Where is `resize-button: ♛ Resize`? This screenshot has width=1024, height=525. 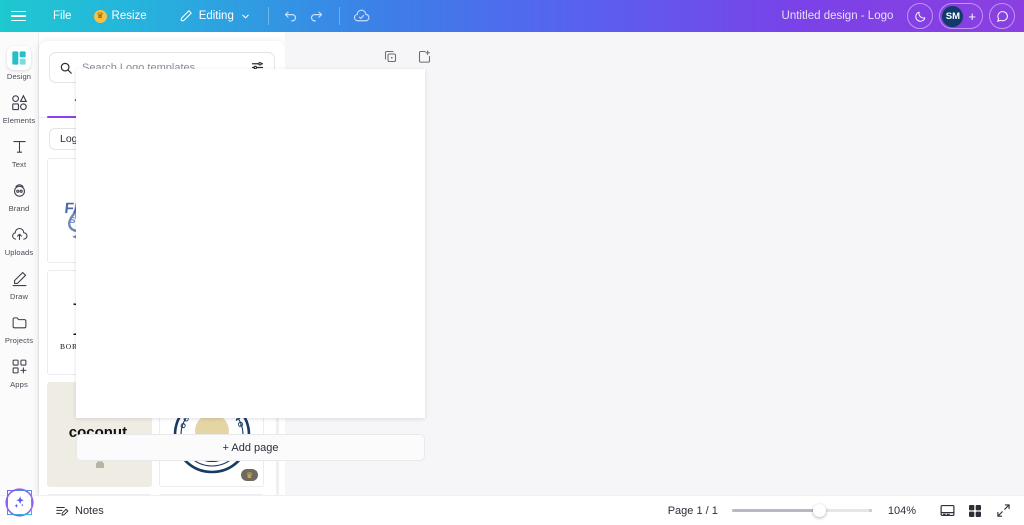
resize-button: ♛ Resize is located at coordinates (120, 16).